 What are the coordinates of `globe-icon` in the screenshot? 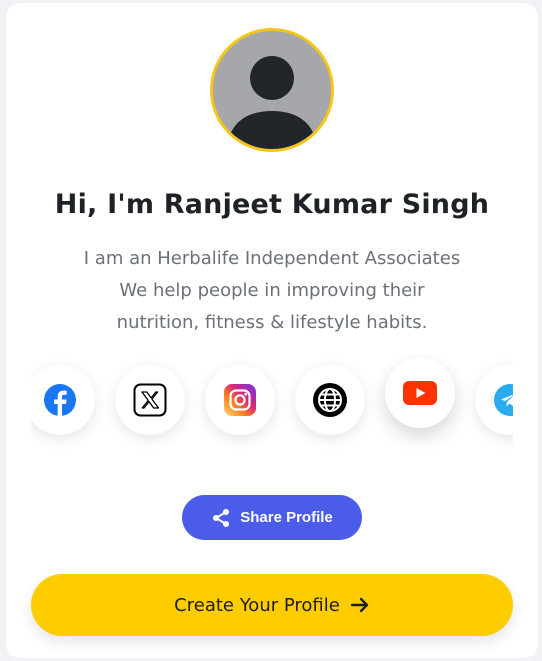 It's located at (330, 400).